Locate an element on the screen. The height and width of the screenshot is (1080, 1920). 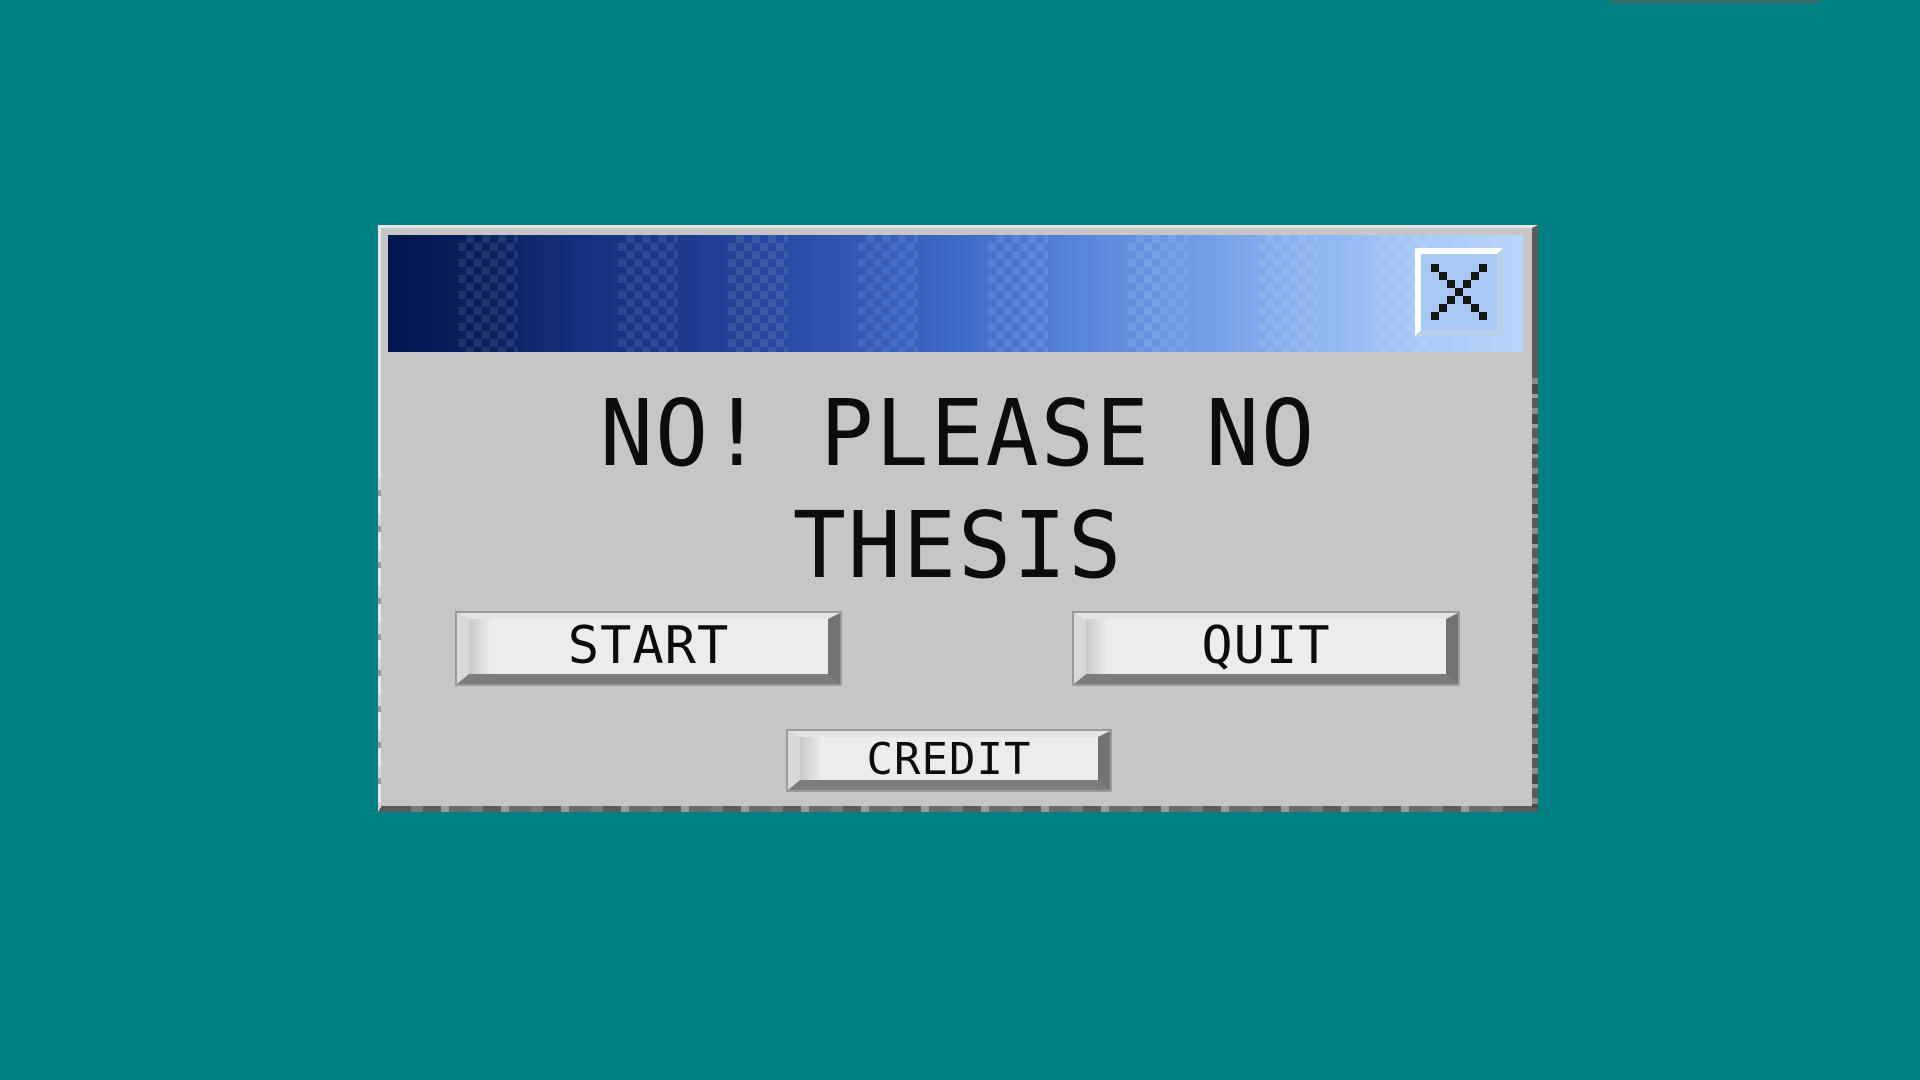
title-bar is located at coordinates (955, 293).